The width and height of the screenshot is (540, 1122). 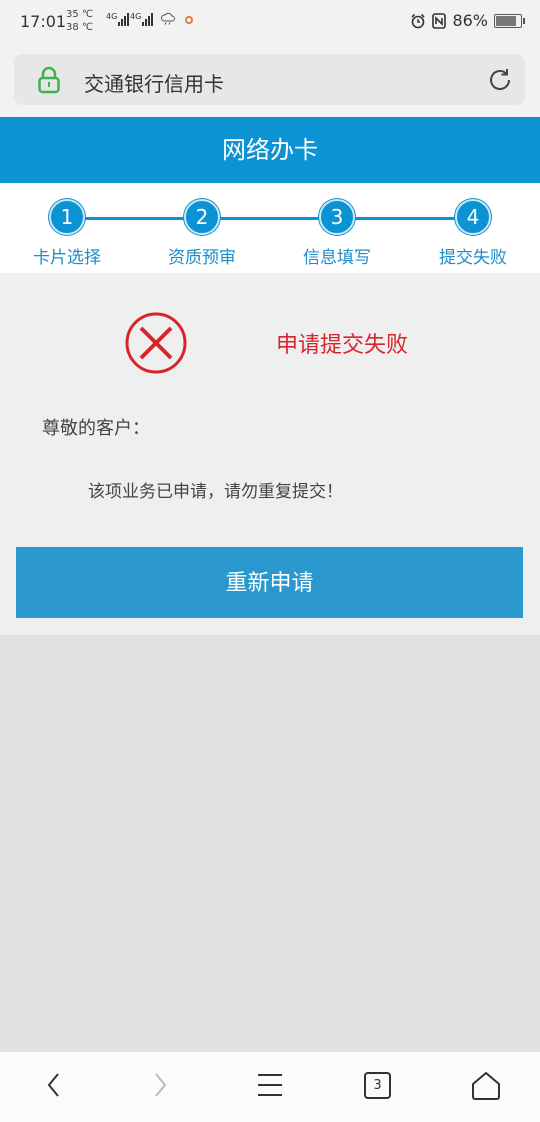 I want to click on page-header: 网络办卡, so click(x=270, y=150).